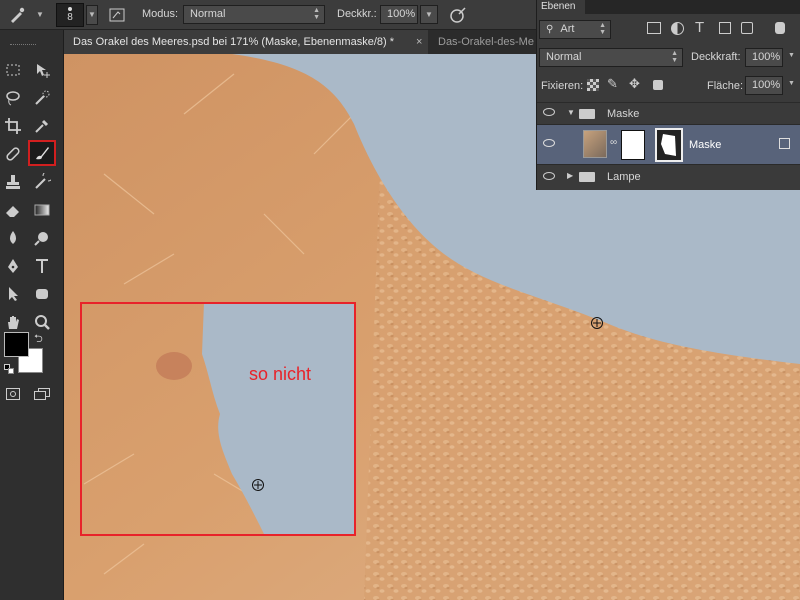 Image resolution: width=800 pixels, height=600 pixels. Describe the element at coordinates (32, 315) in the screenshot. I see `toolbox: ⮌` at that location.